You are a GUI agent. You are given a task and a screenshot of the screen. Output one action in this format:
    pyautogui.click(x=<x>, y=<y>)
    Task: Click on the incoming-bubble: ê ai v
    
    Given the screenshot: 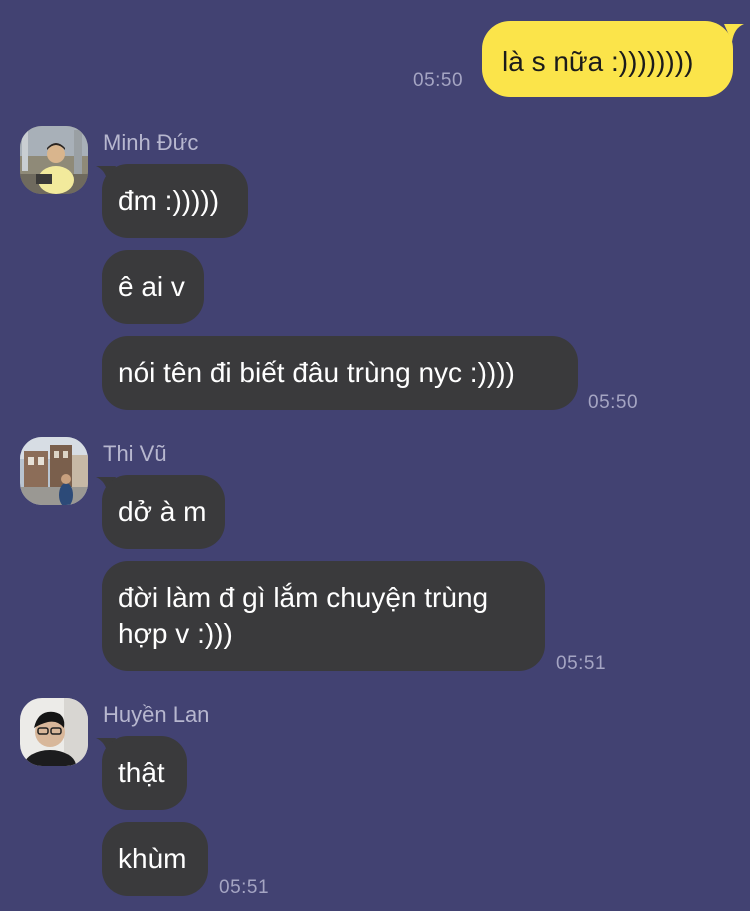 What is the action you would take?
    pyautogui.click(x=153, y=287)
    